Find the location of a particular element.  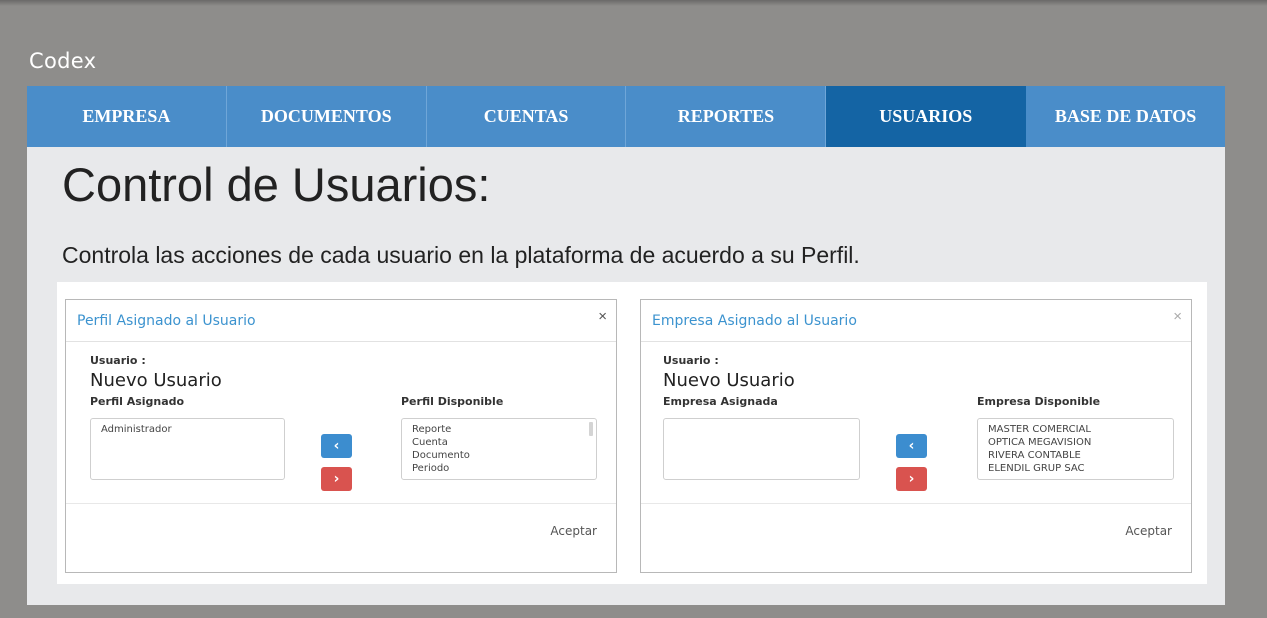

perfil-asignado-label: Perfil Asignado is located at coordinates (137, 401).